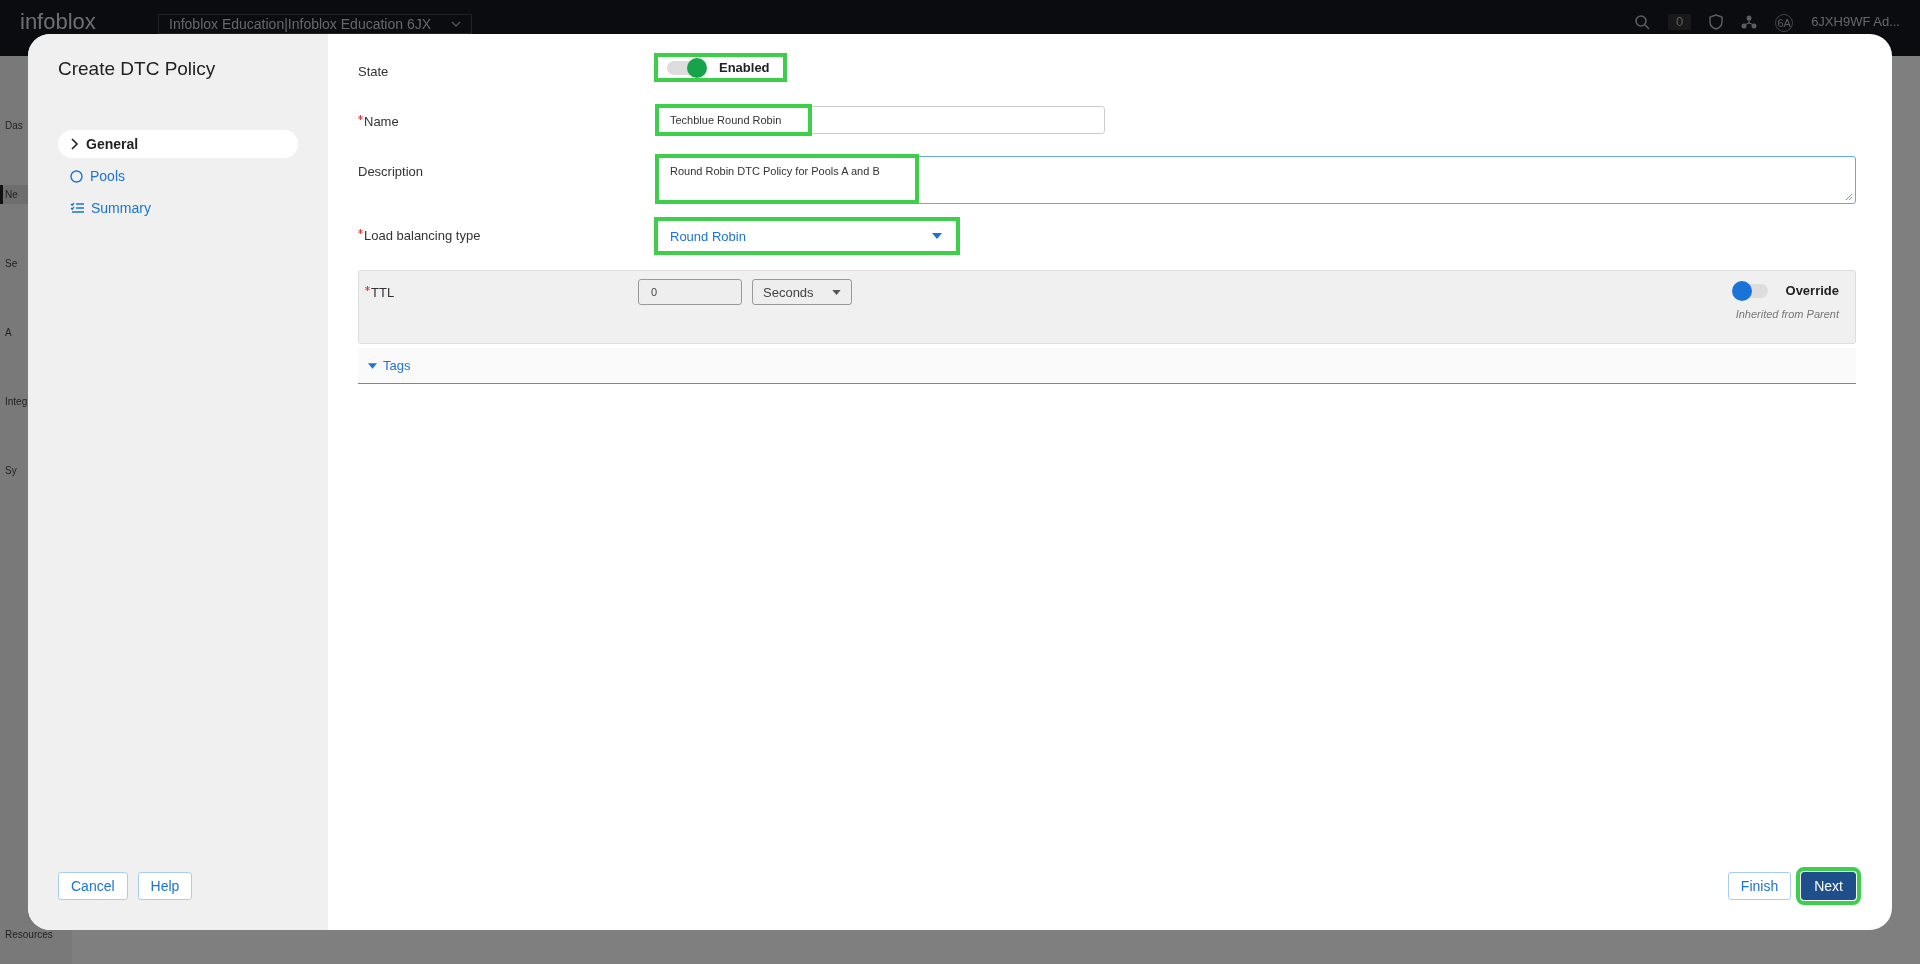 The width and height of the screenshot is (1920, 964). I want to click on field-value: Round Robin DTC Policy for Pools A and B, so click(787, 179).